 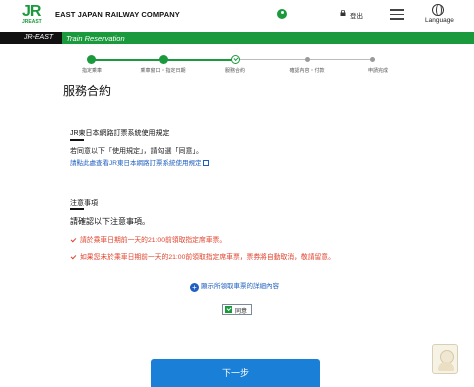 What do you see at coordinates (153, 240) in the screenshot?
I see `warning-text: 請於乘車日期前一天的21:00前領取指定席車票。` at bounding box center [153, 240].